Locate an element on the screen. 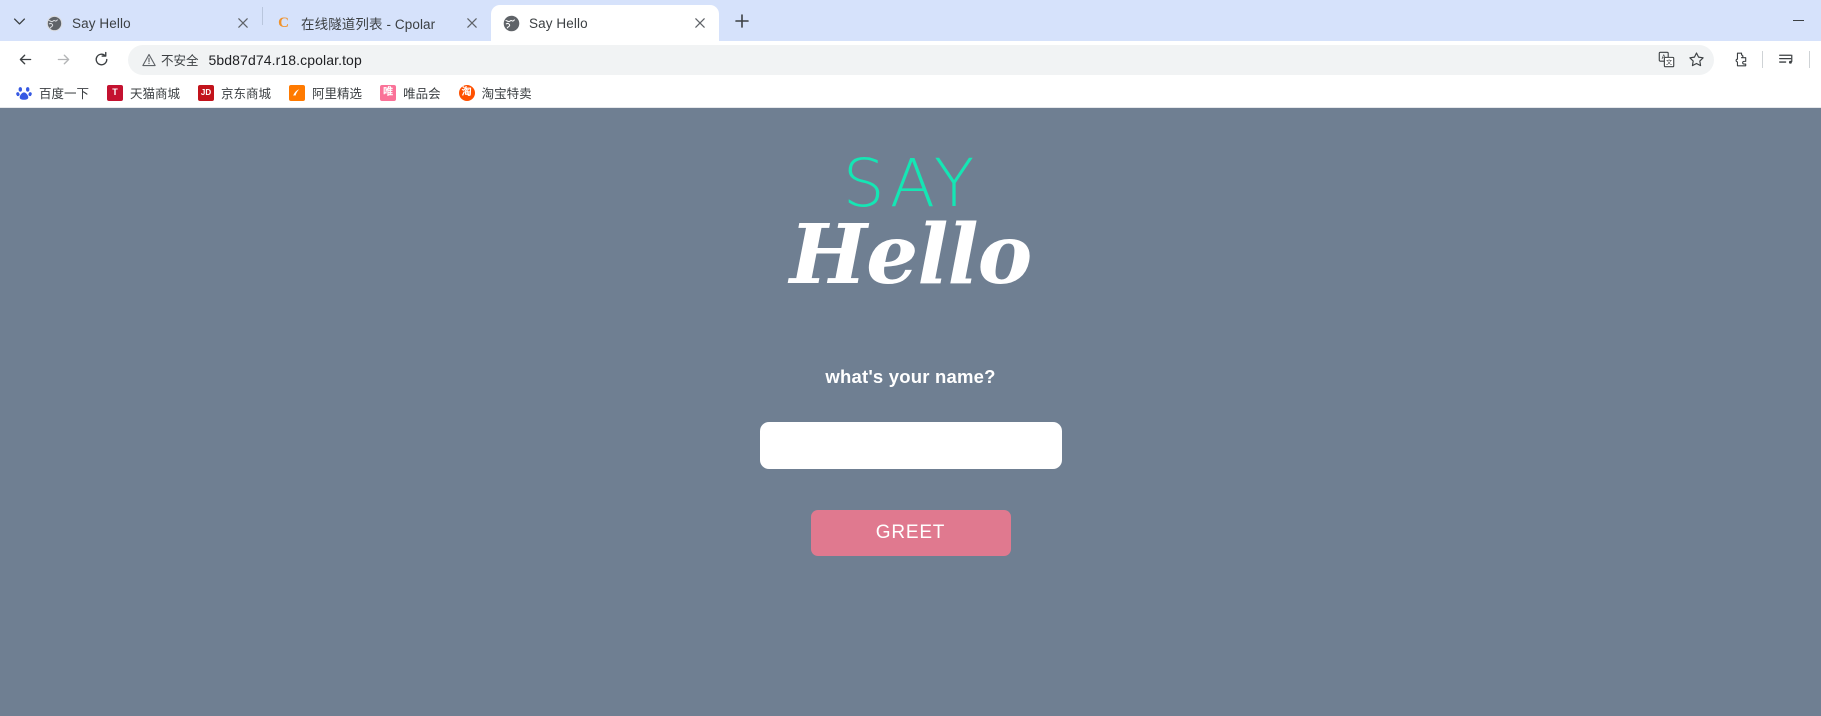  bookmark-item: 百度一下 is located at coordinates (52, 93).